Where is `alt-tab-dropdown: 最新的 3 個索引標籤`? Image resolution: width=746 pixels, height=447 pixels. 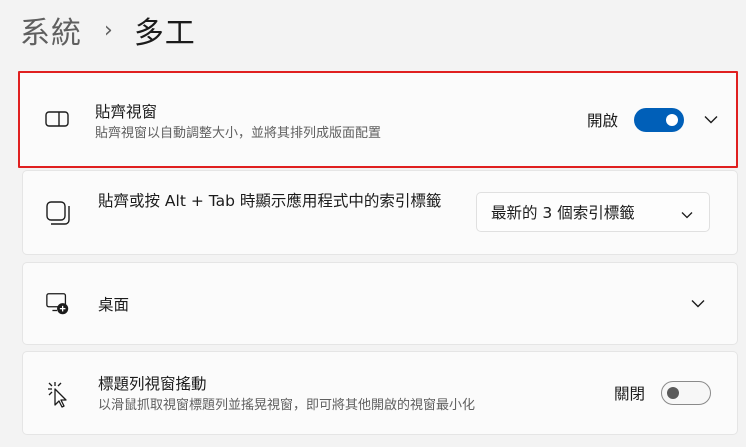 alt-tab-dropdown: 最新的 3 個索引標籤 is located at coordinates (593, 212).